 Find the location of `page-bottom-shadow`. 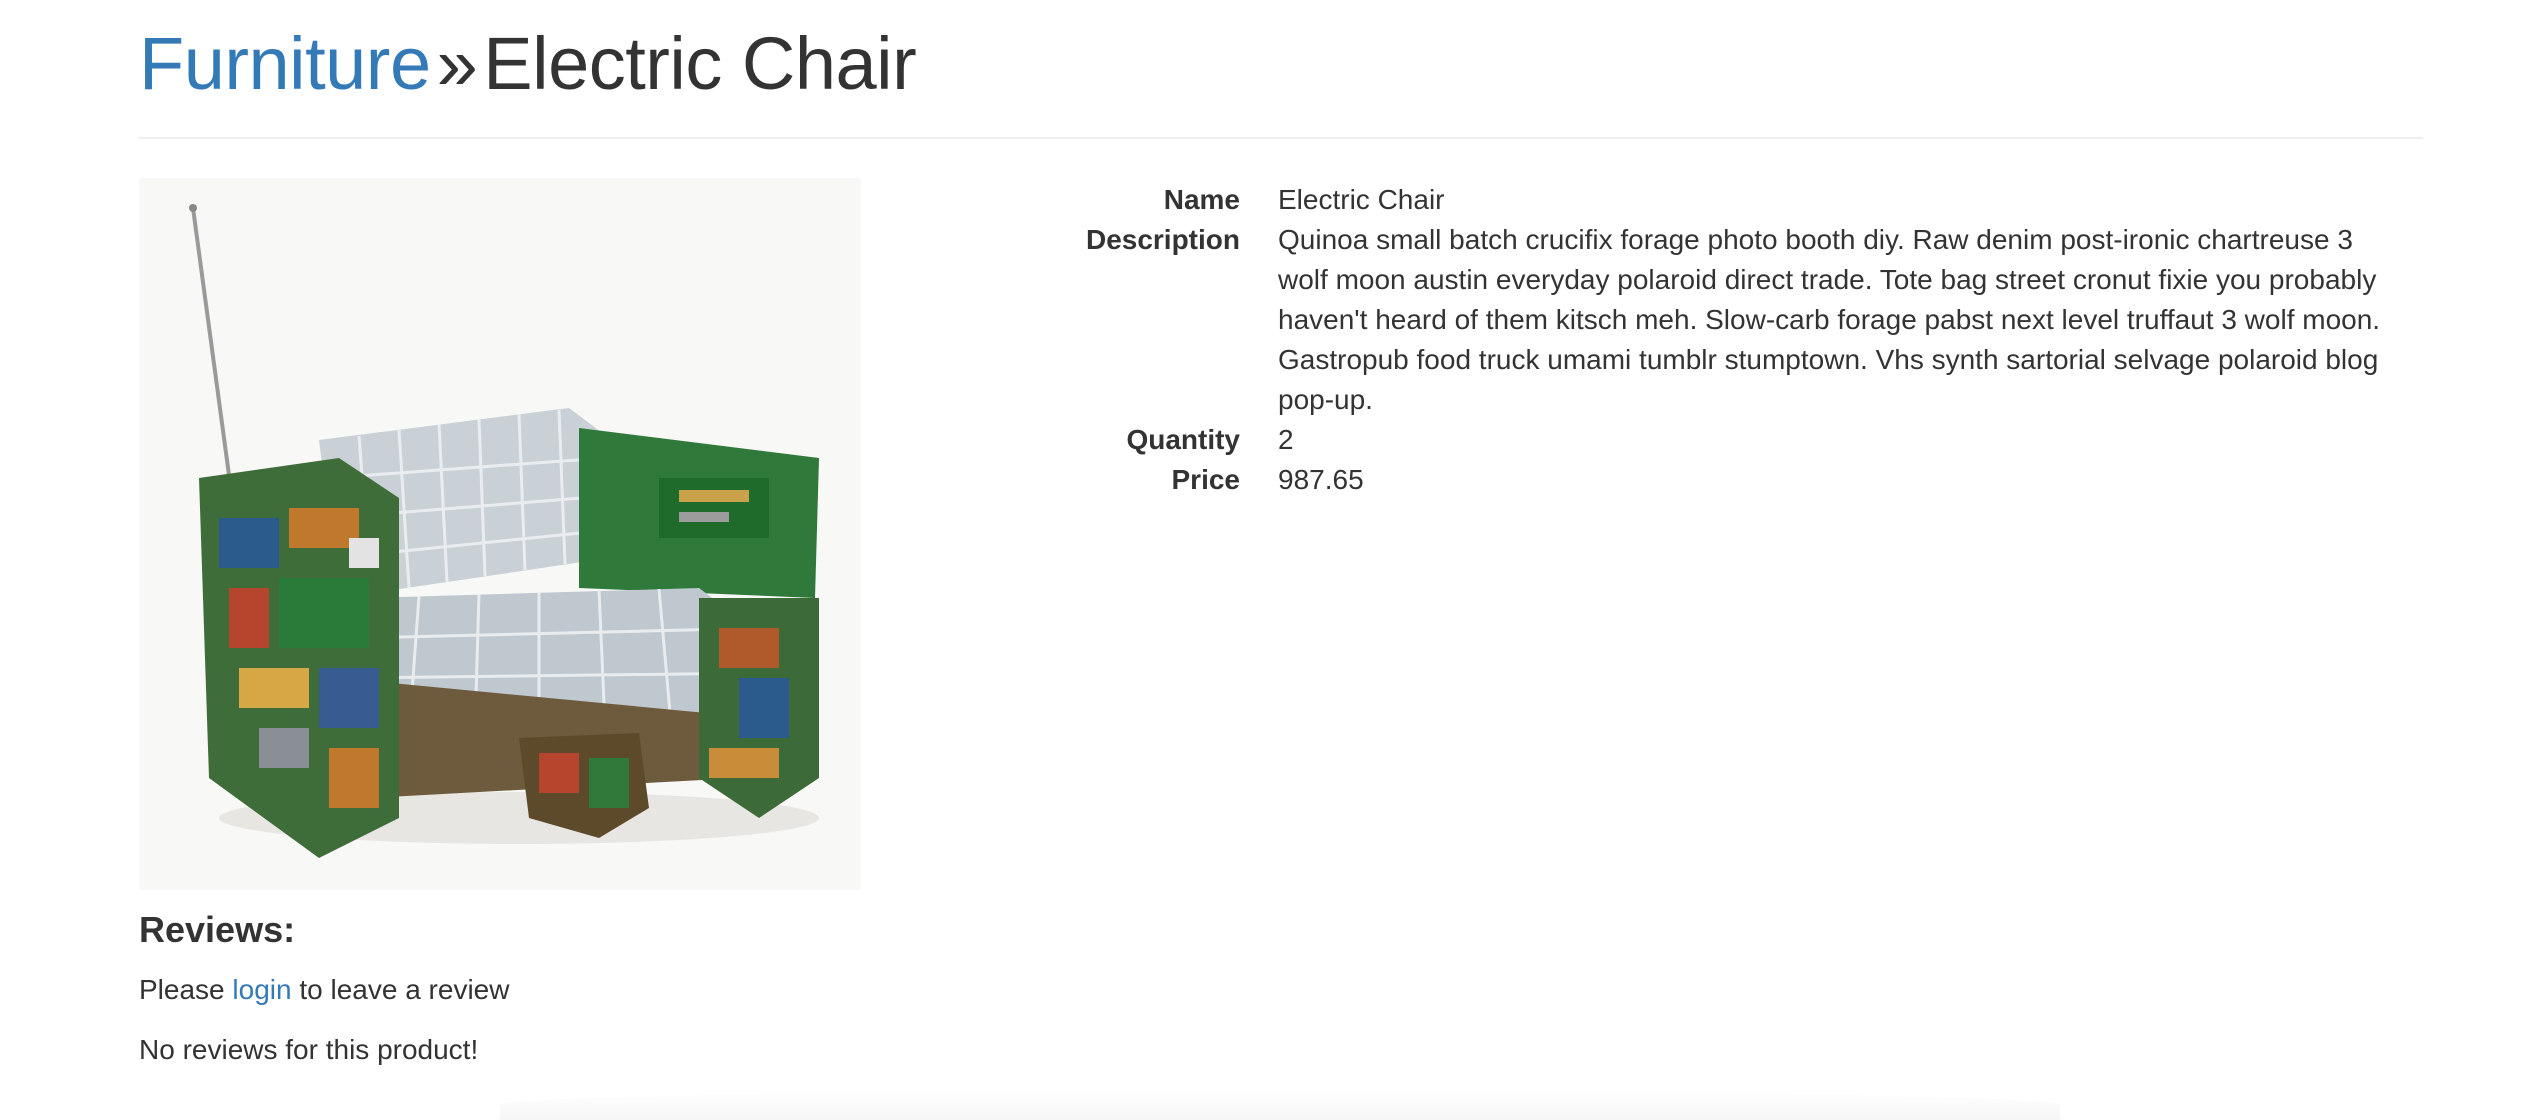

page-bottom-shadow is located at coordinates (1280, 1105).